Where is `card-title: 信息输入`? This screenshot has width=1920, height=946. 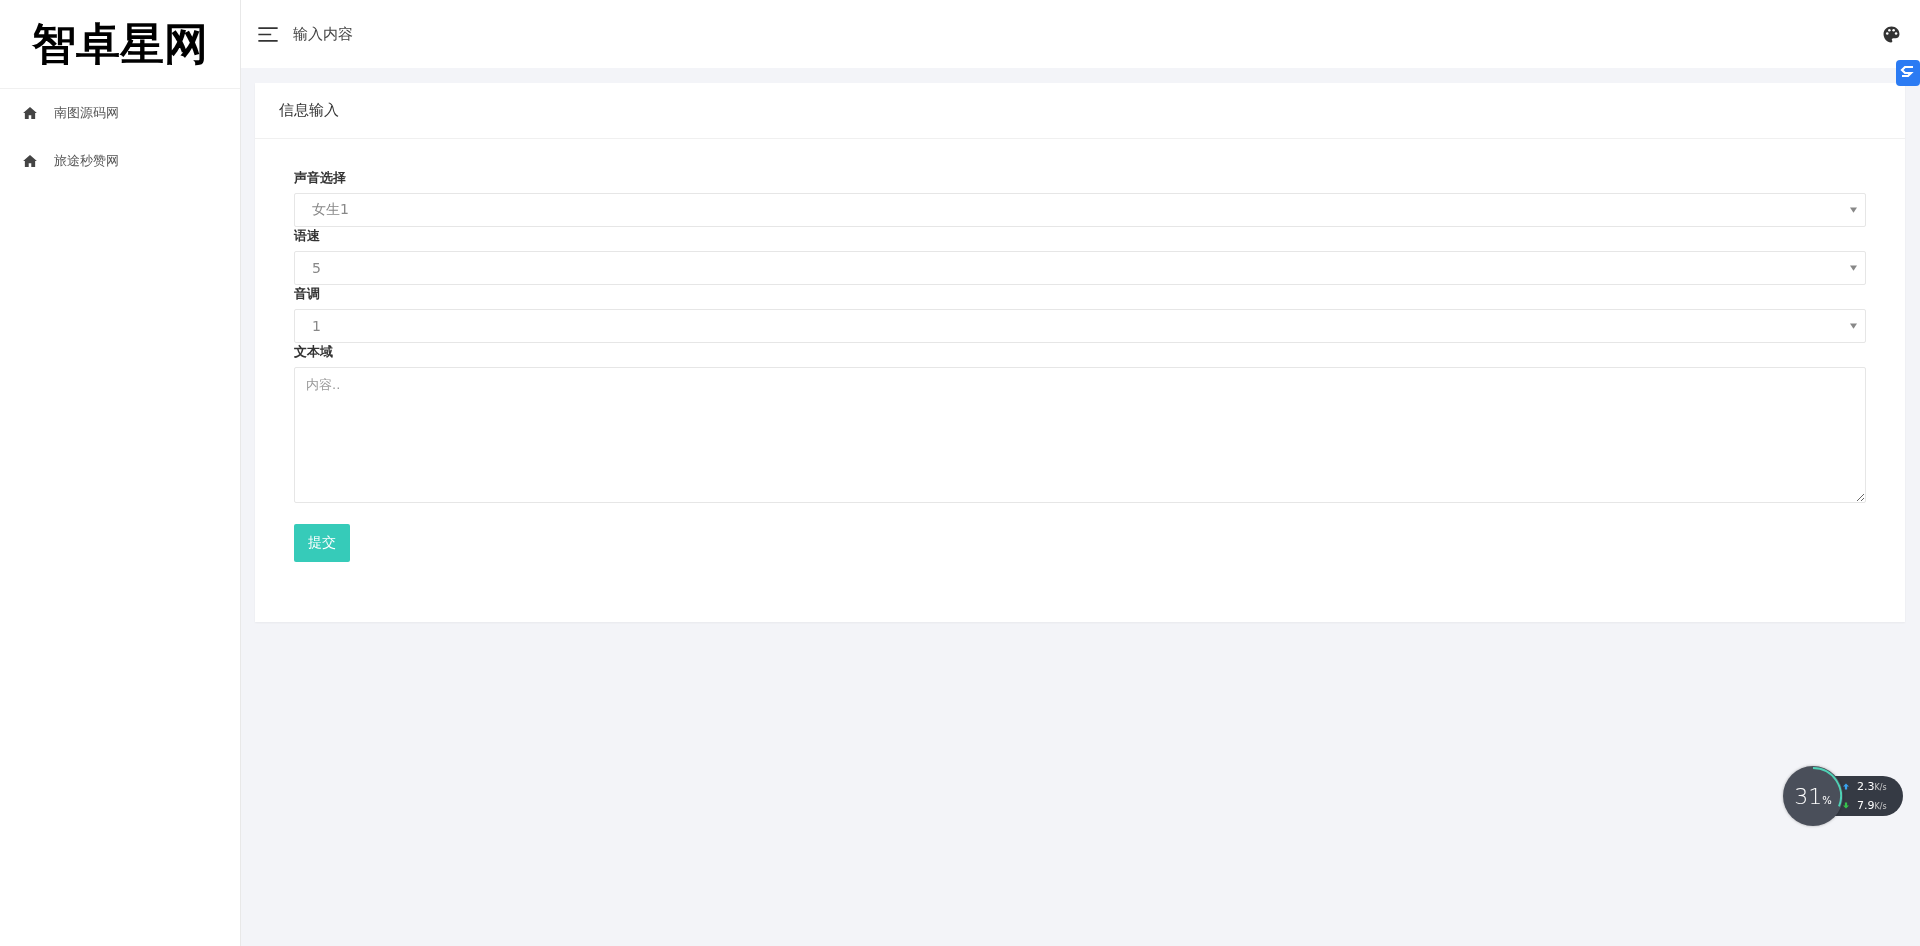
card-title: 信息输入 is located at coordinates (1080, 111).